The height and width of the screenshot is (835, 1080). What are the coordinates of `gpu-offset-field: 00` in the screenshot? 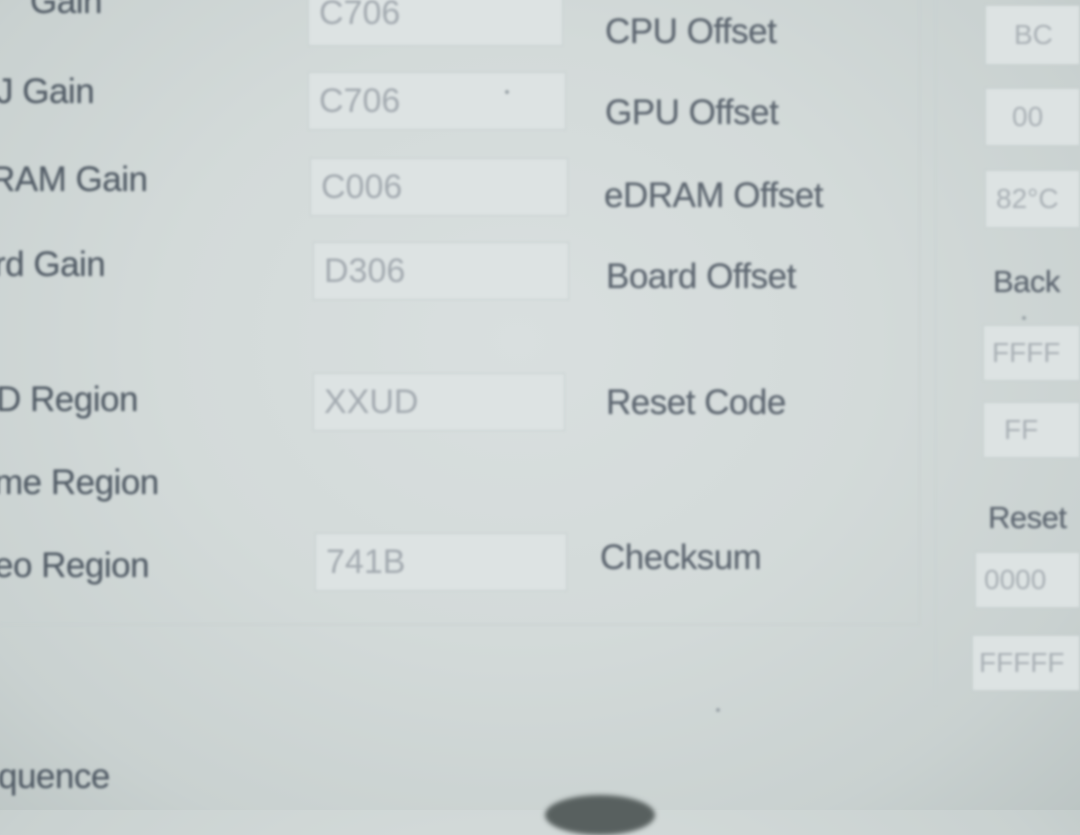 It's located at (1032, 117).